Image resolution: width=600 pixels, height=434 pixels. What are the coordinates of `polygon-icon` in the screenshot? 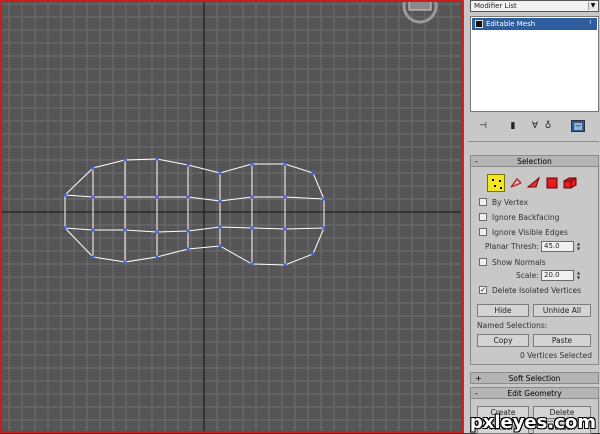 It's located at (552, 183).